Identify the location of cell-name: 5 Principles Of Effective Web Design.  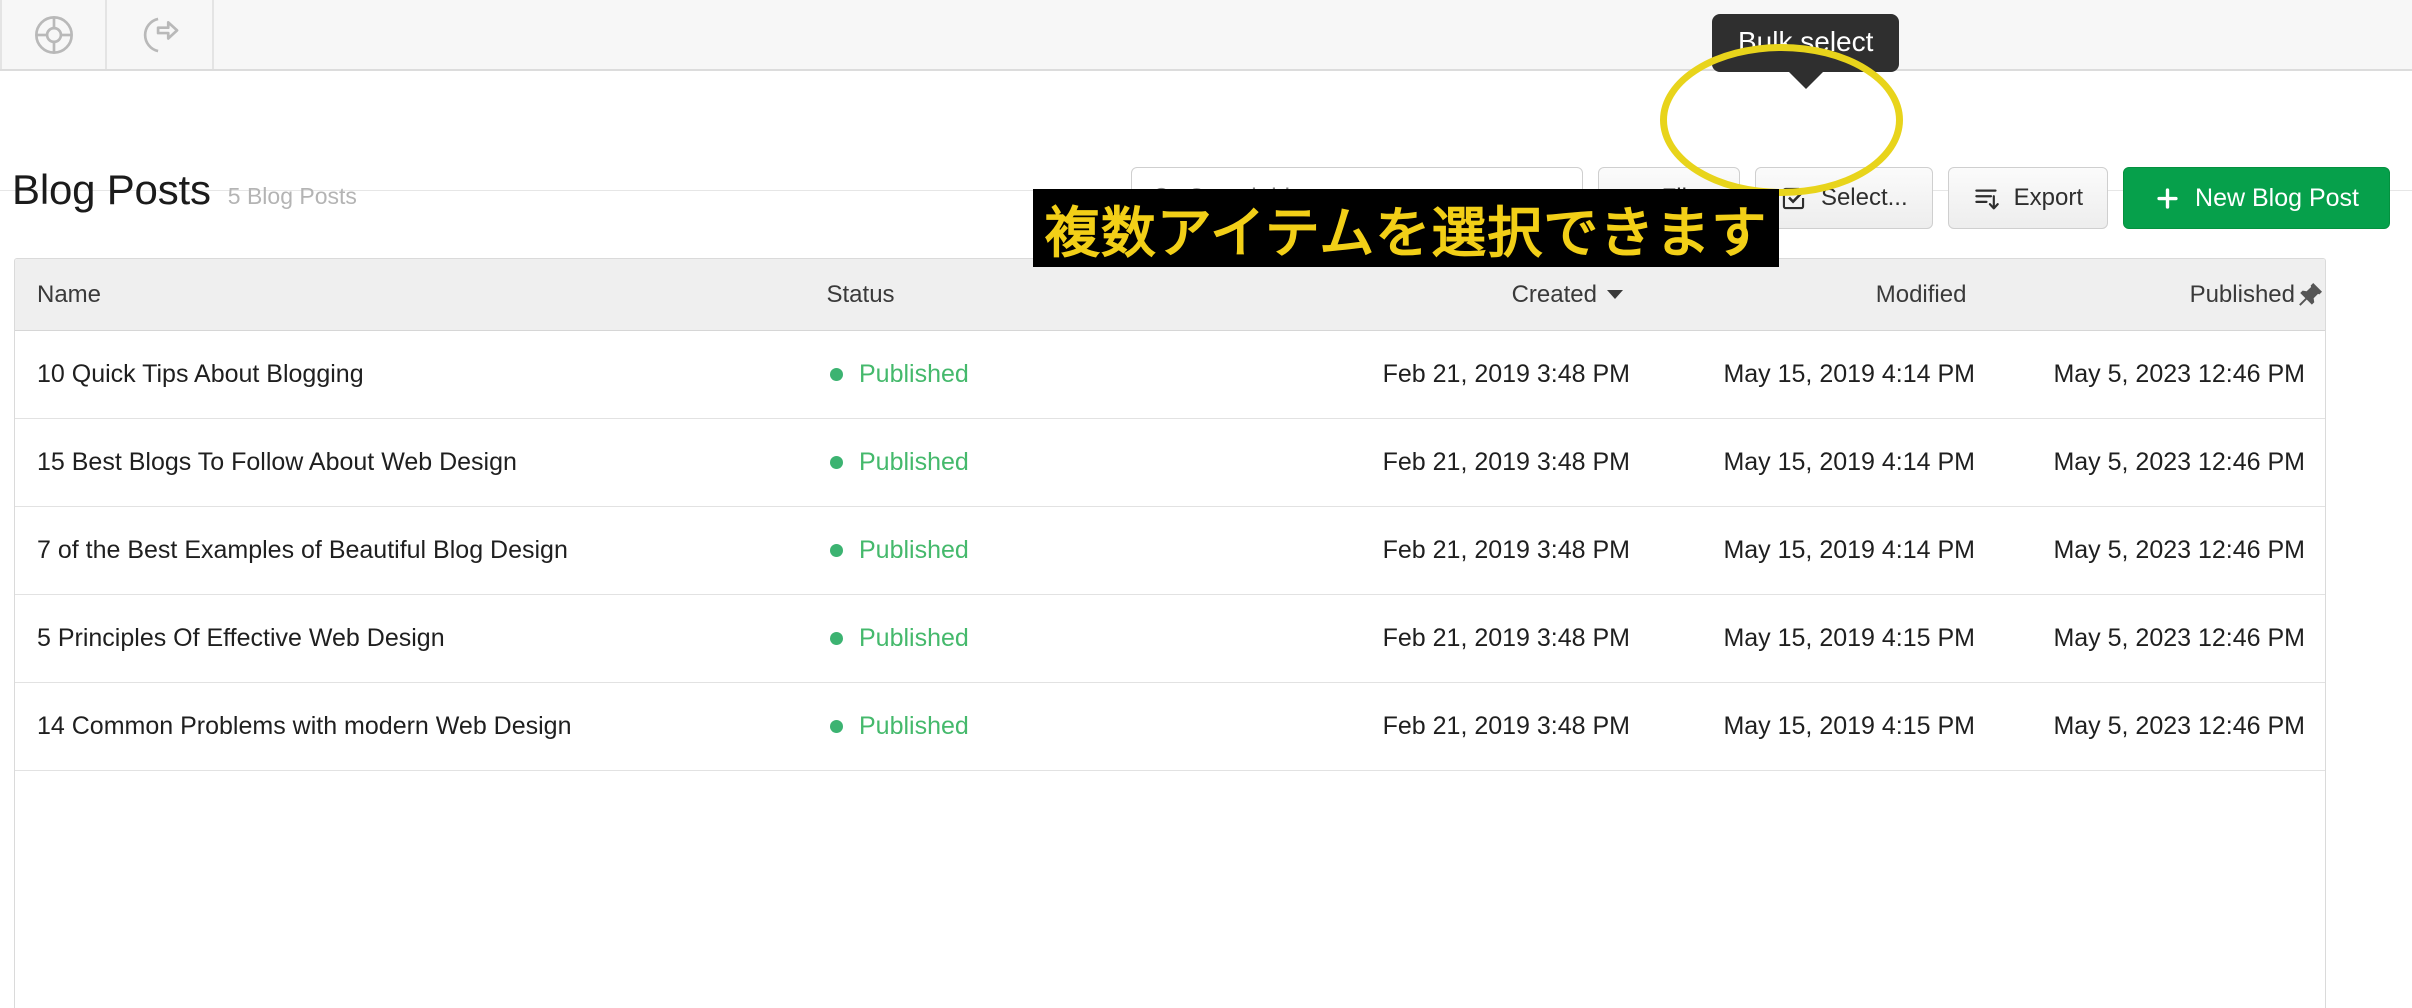
(422, 638).